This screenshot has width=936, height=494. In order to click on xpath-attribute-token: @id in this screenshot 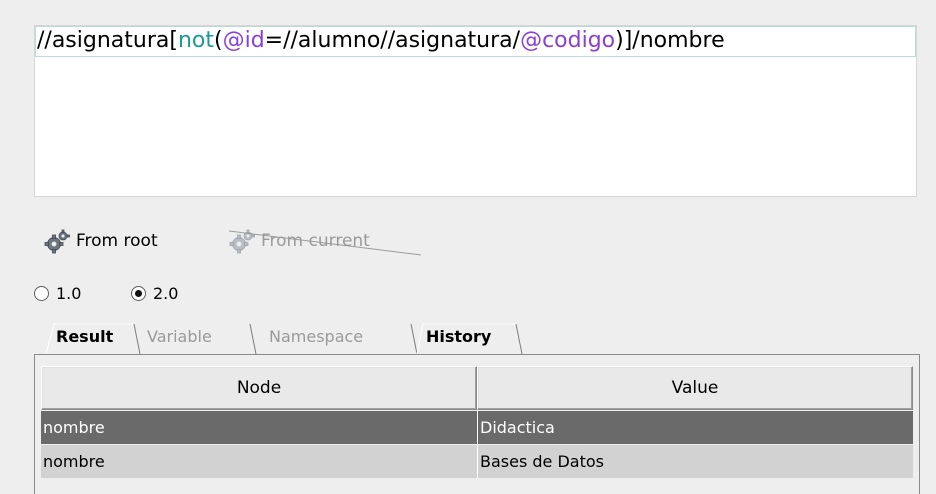, I will do `click(243, 40)`.